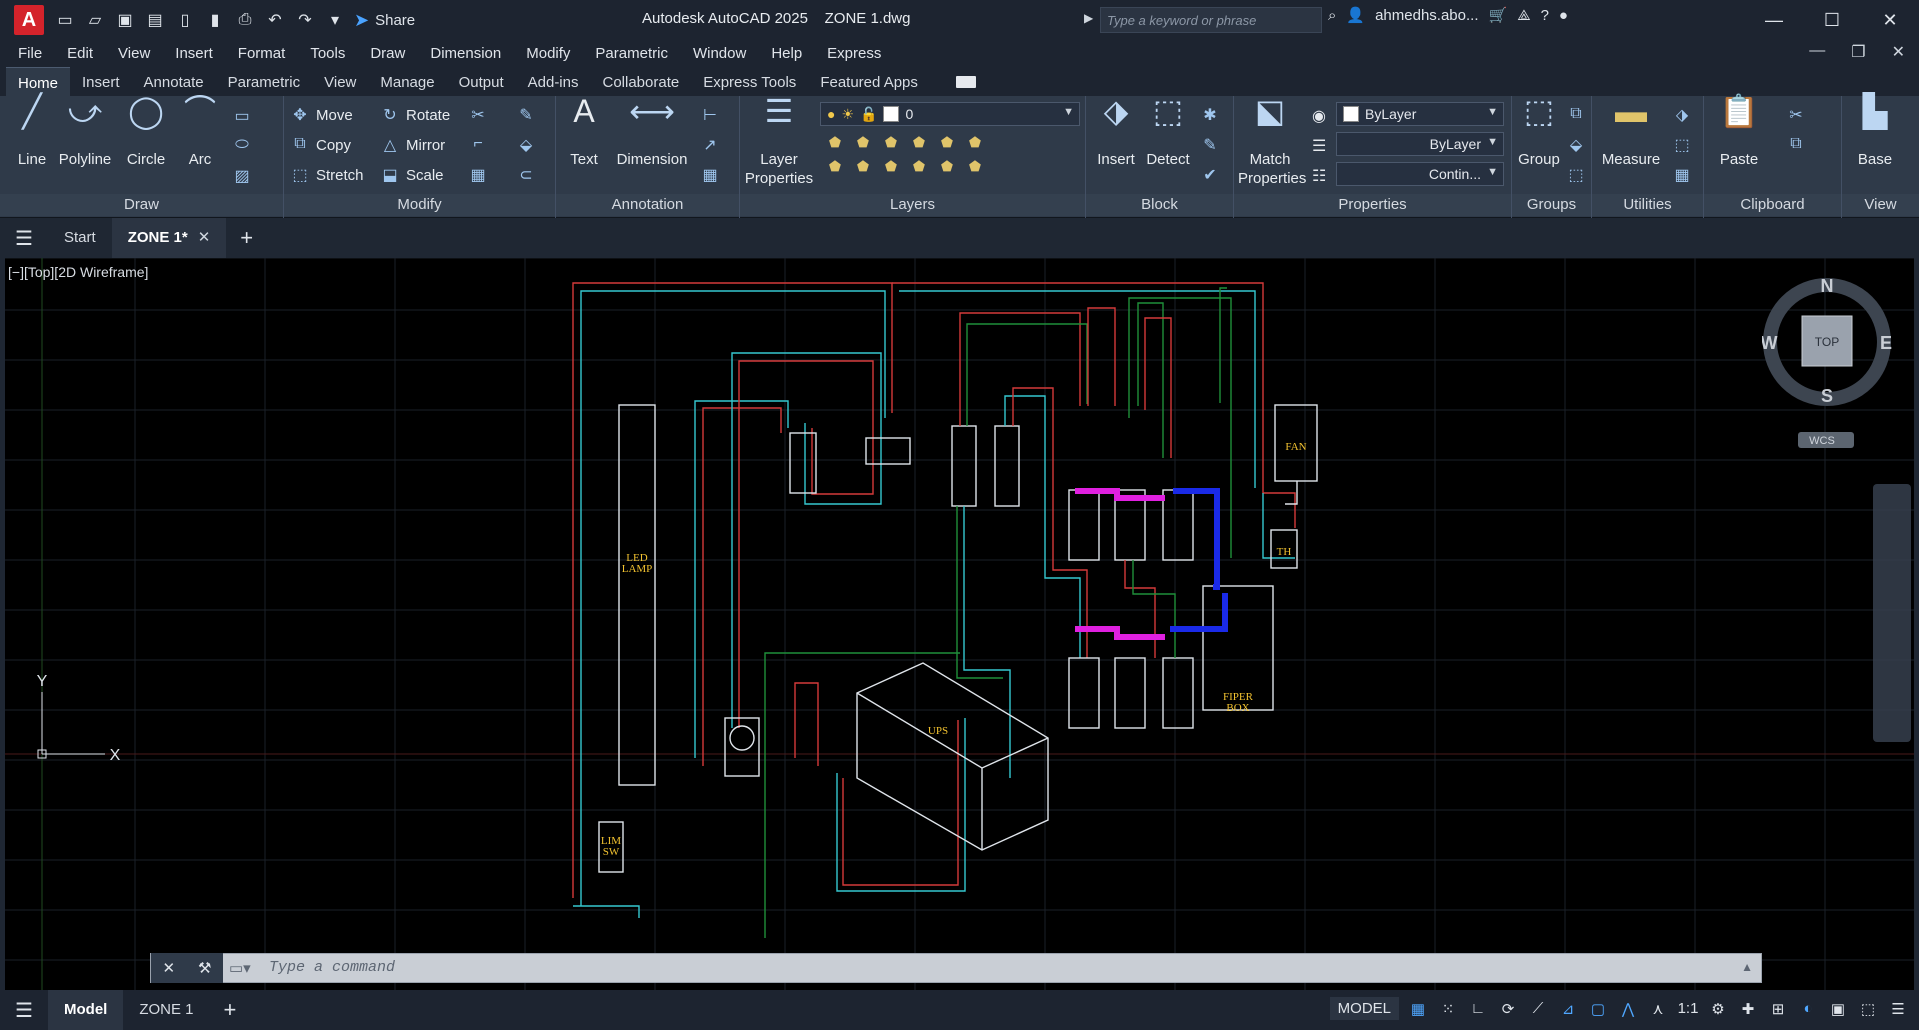  What do you see at coordinates (526, 175) in the screenshot?
I see `offset-button: ⊂` at bounding box center [526, 175].